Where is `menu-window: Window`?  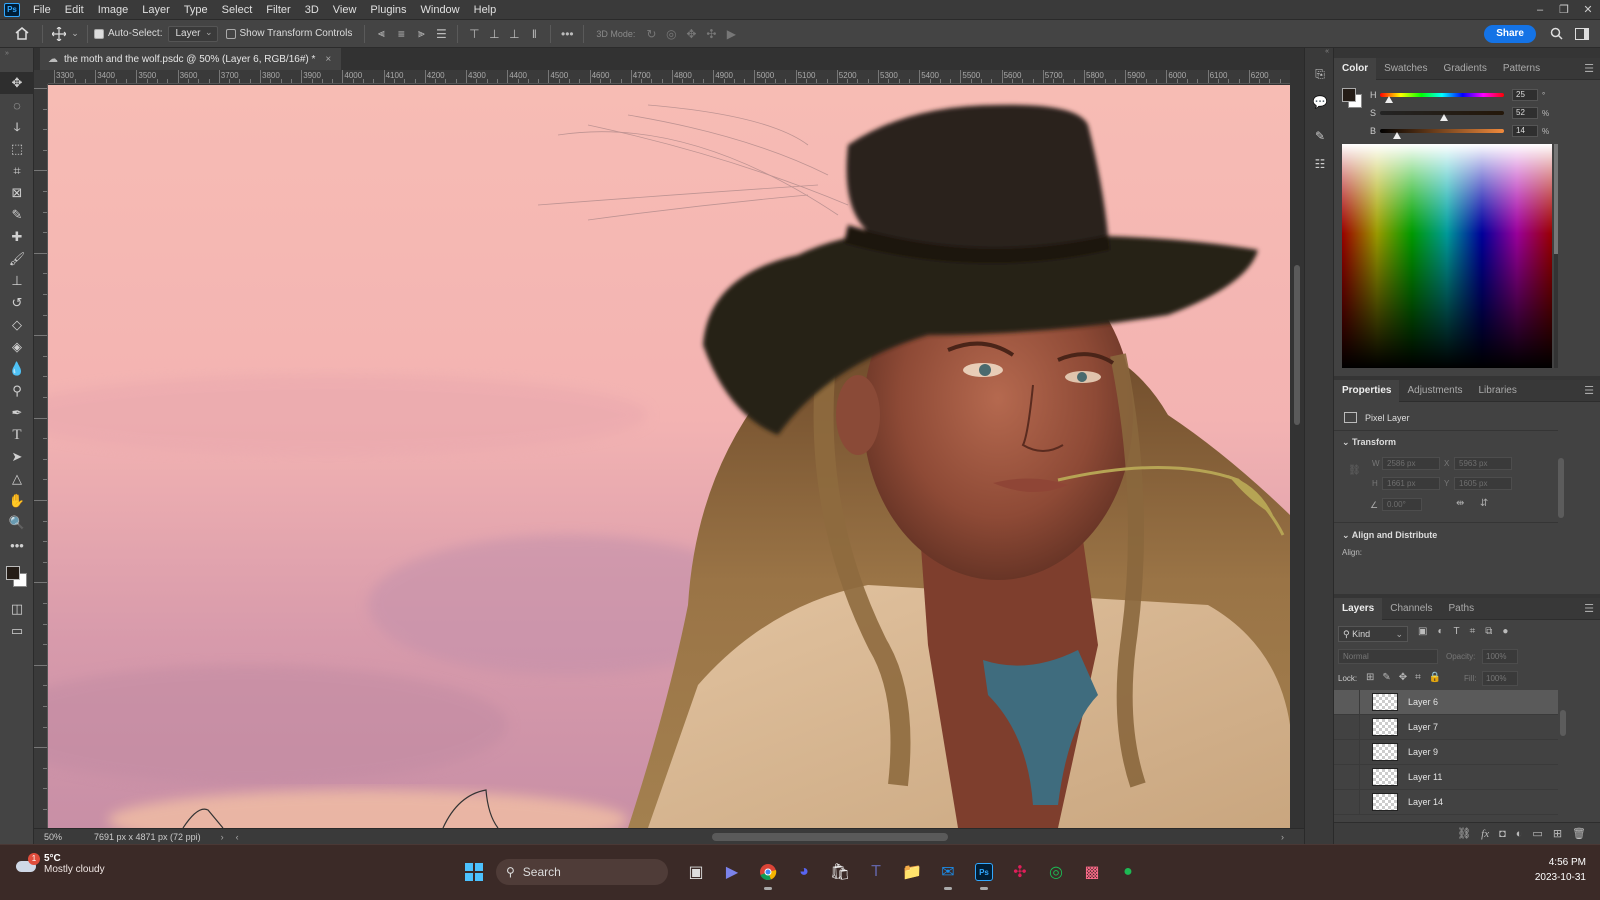 menu-window: Window is located at coordinates (440, 10).